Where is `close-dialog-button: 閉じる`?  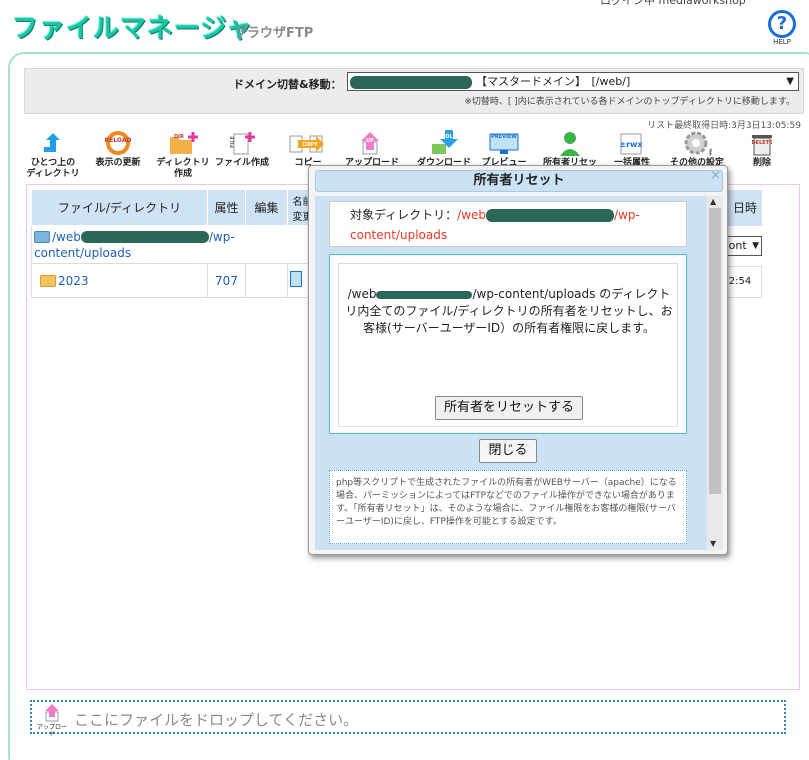 close-dialog-button: 閉じる is located at coordinates (508, 451).